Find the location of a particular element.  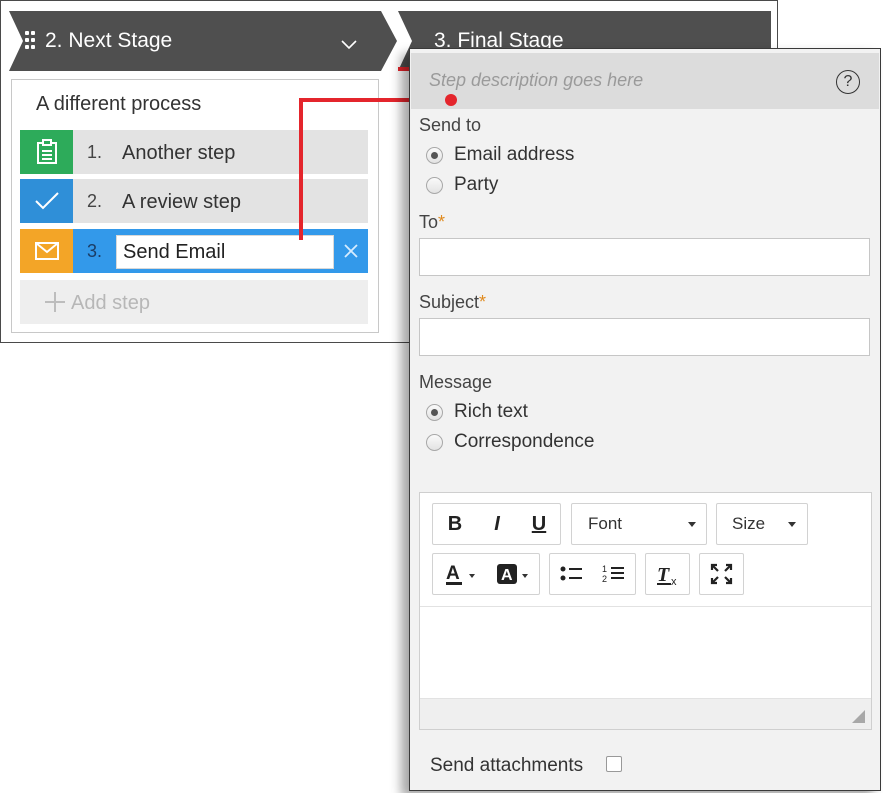

step-item-another-step: 1. Another step is located at coordinates (194, 152).